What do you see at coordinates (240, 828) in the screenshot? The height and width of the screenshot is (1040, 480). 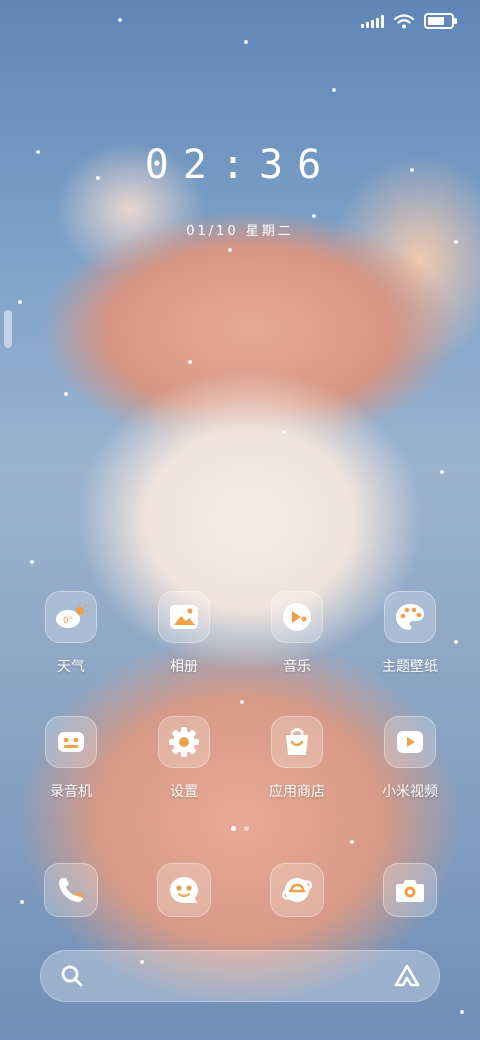 I see `page-indicator` at bounding box center [240, 828].